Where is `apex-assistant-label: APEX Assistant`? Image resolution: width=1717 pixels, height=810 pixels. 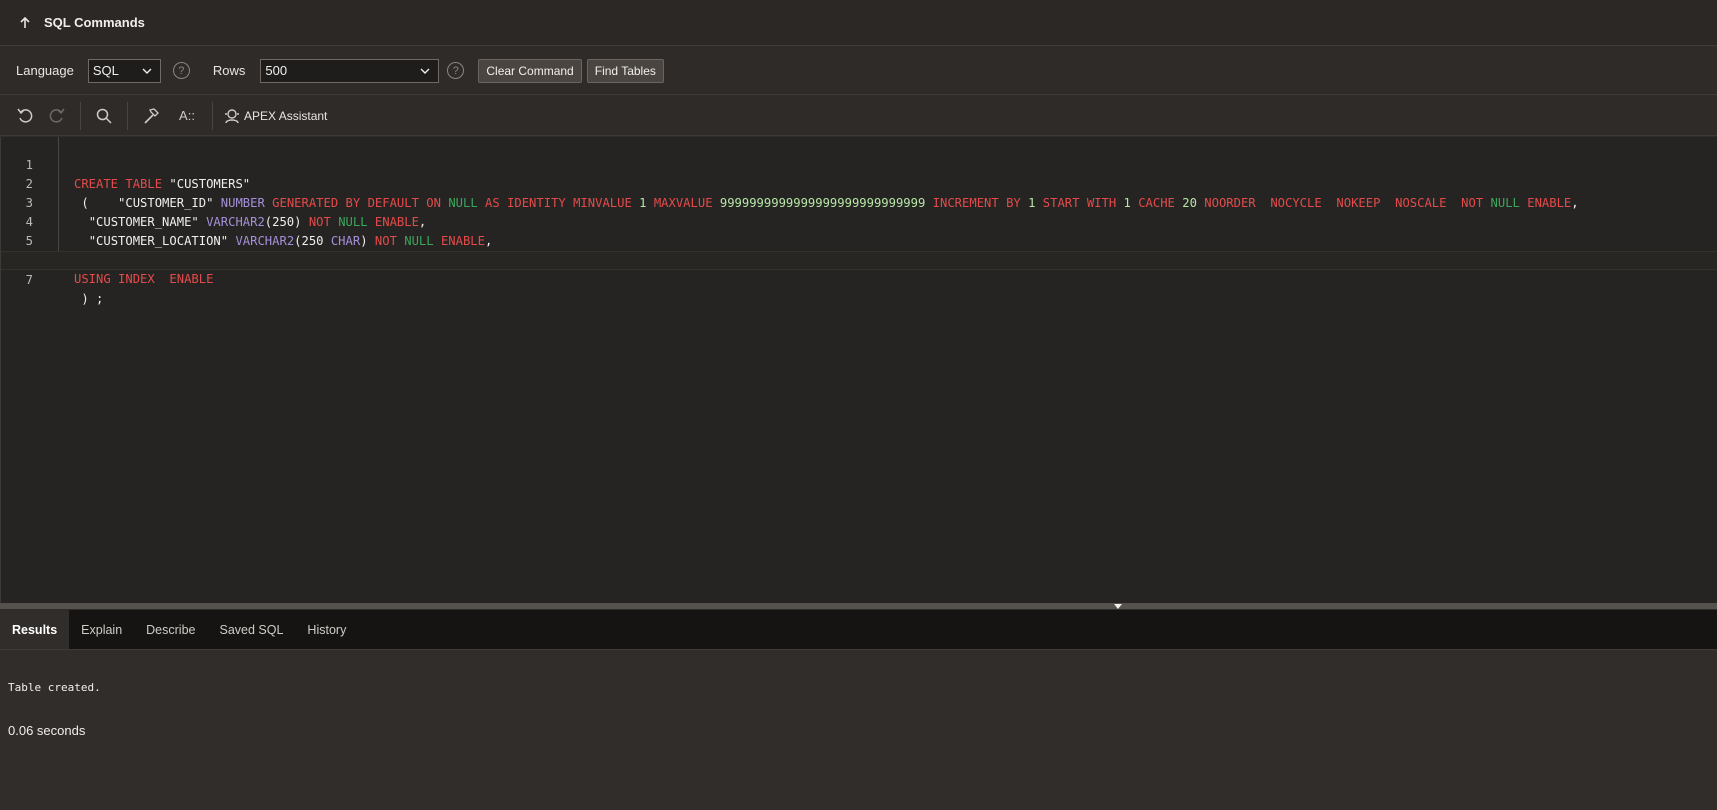
apex-assistant-label: APEX Assistant is located at coordinates (286, 115).